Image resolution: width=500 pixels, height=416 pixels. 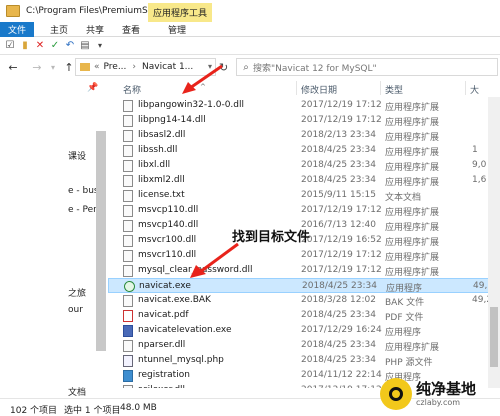 I want to click on up-icon: ↑, so click(x=69, y=67).